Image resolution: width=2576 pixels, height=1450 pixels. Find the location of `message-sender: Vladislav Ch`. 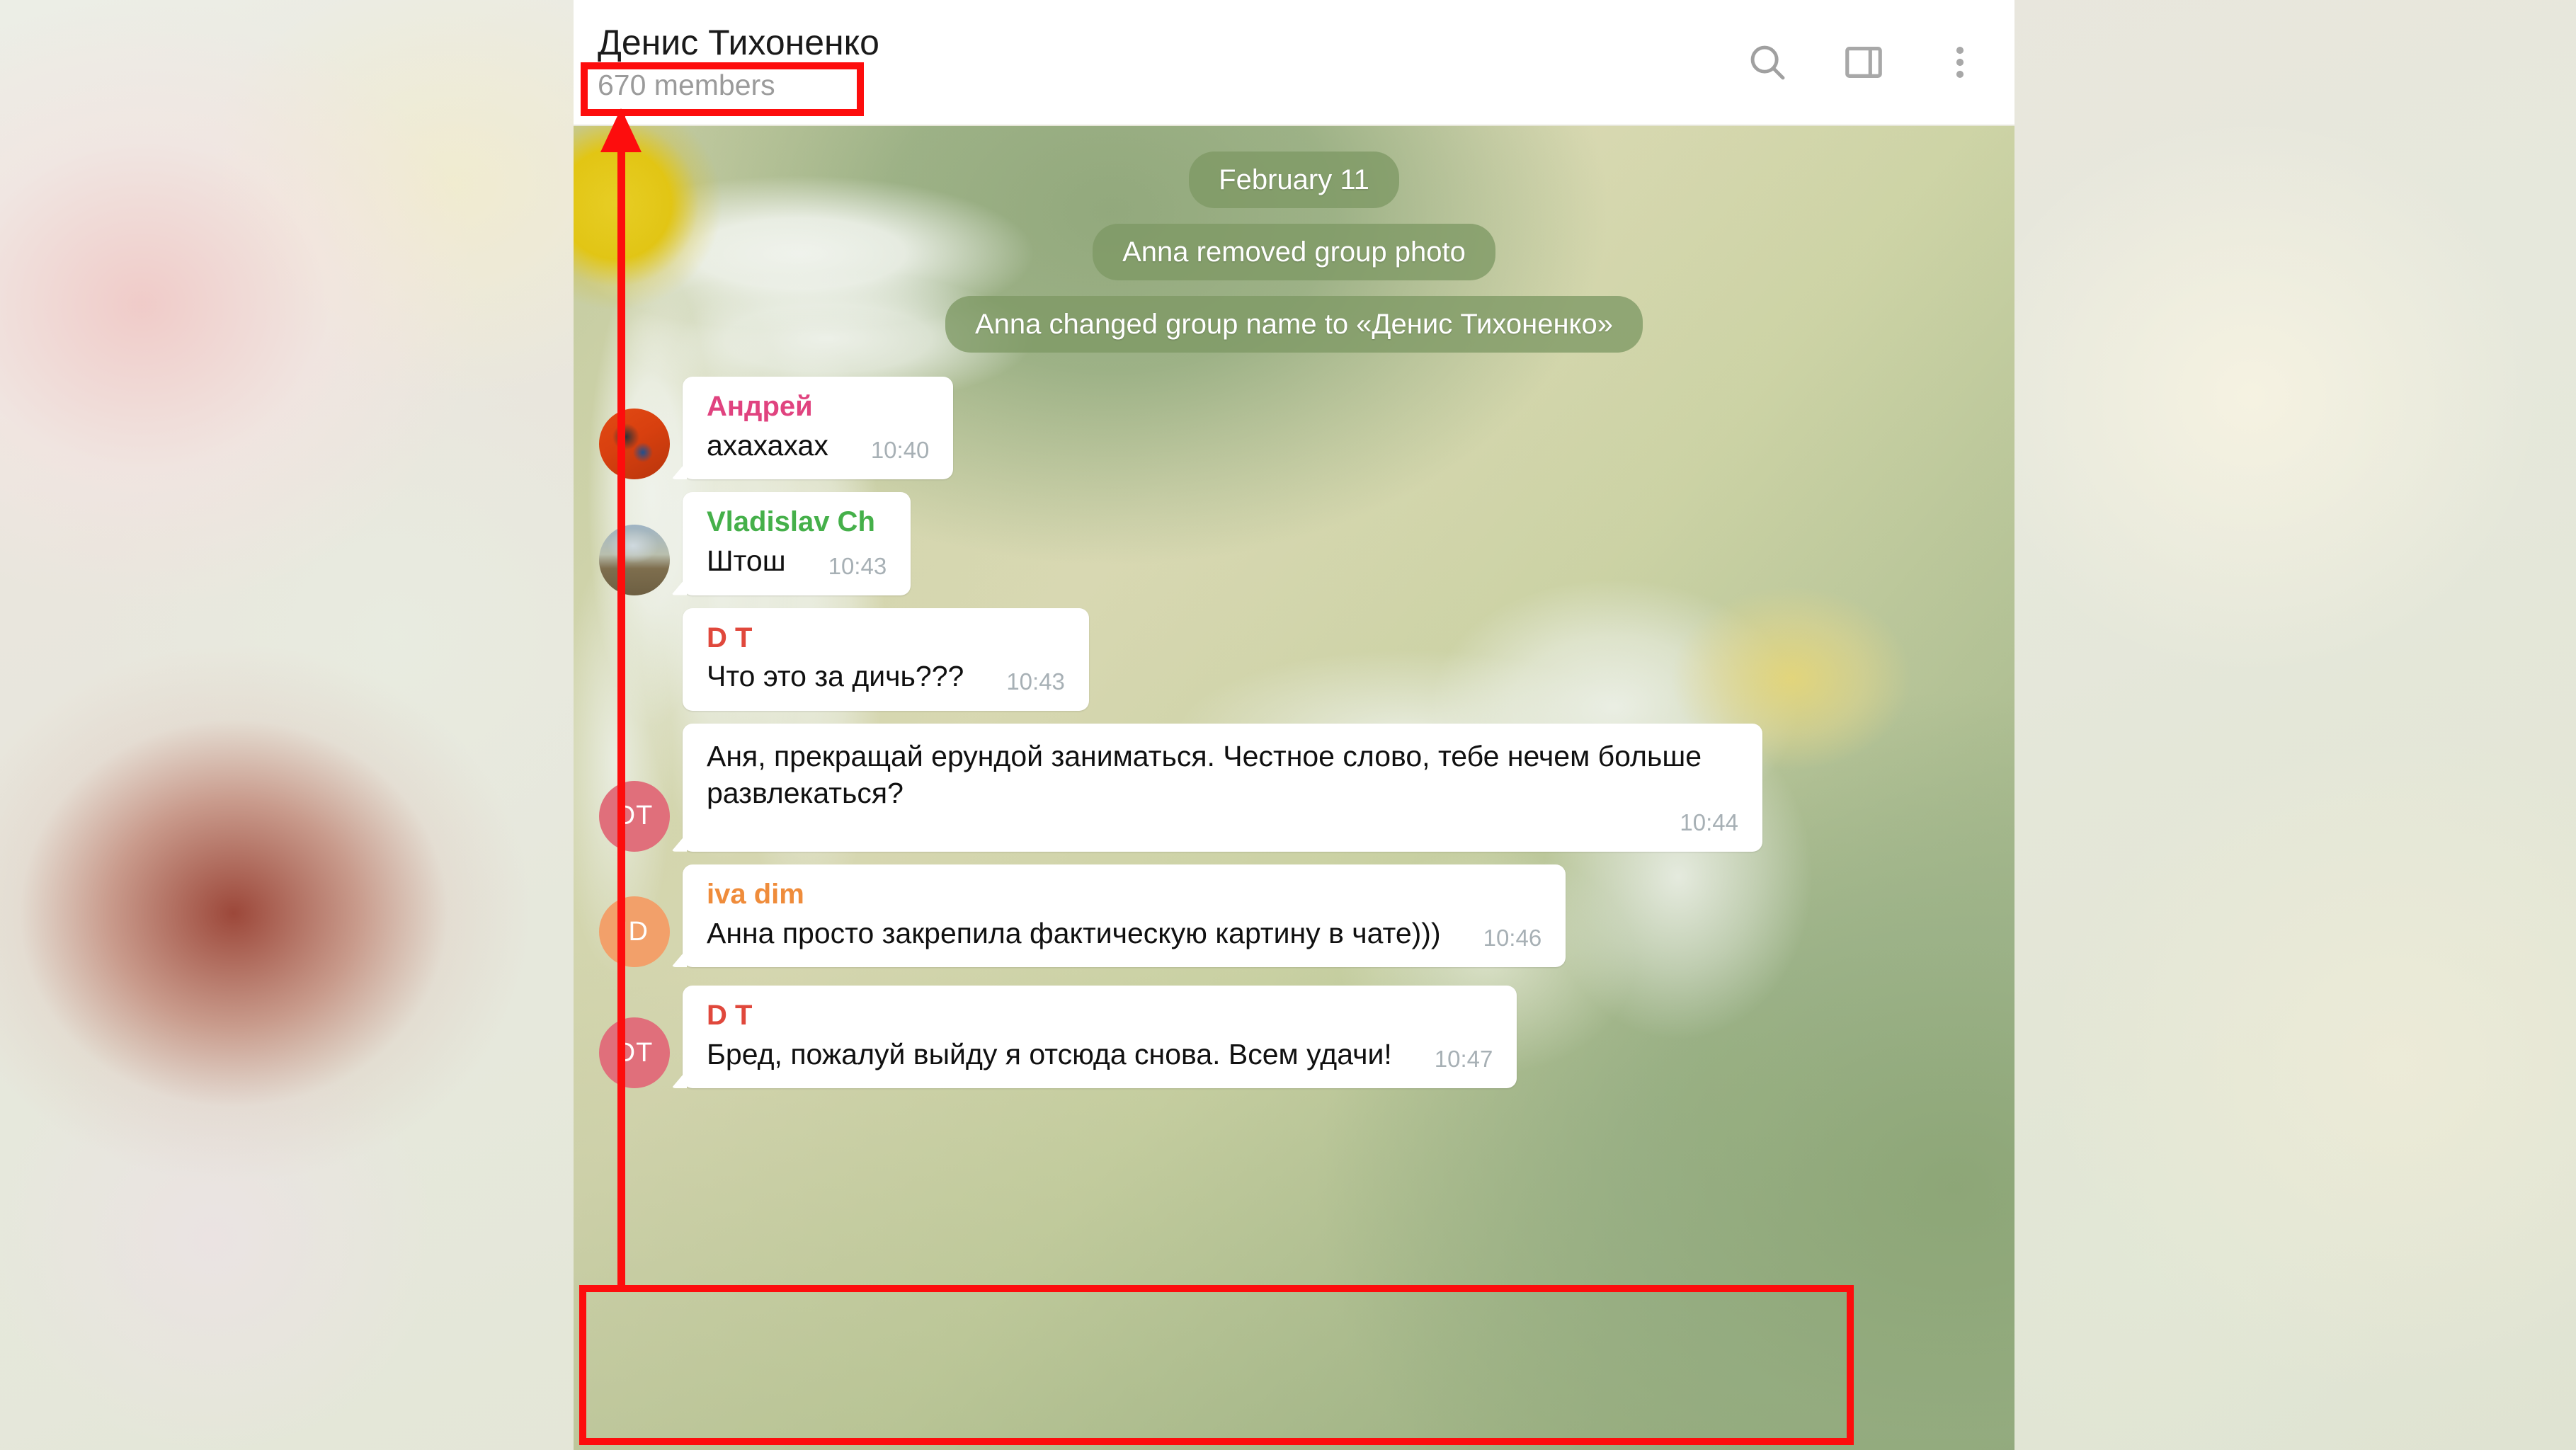

message-sender: Vladislav Ch is located at coordinates (797, 522).